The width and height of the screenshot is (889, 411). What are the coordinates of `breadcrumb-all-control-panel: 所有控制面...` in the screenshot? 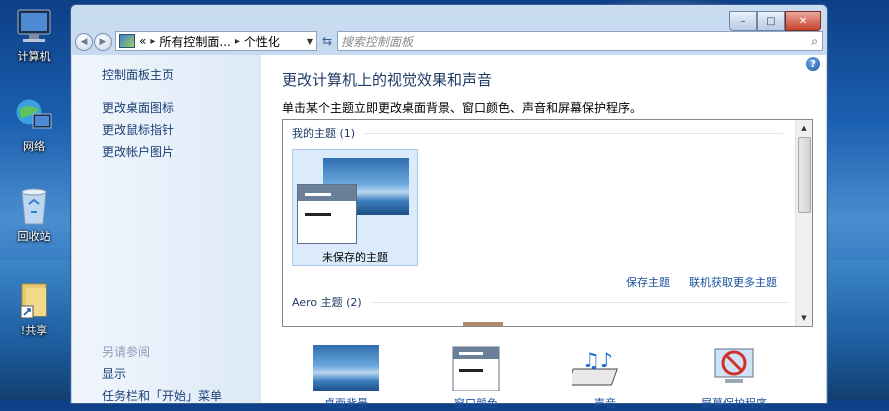 It's located at (194, 41).